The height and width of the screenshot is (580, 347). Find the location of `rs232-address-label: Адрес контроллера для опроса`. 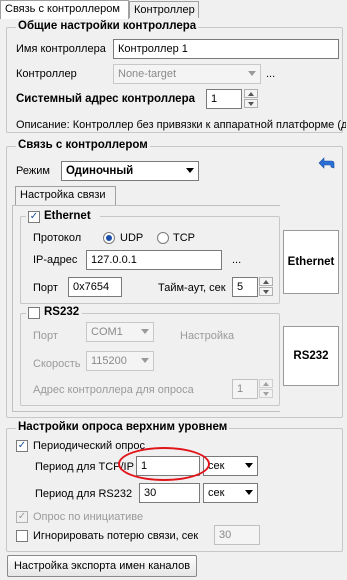

rs232-address-label: Адрес контроллера для опроса is located at coordinates (113, 390).